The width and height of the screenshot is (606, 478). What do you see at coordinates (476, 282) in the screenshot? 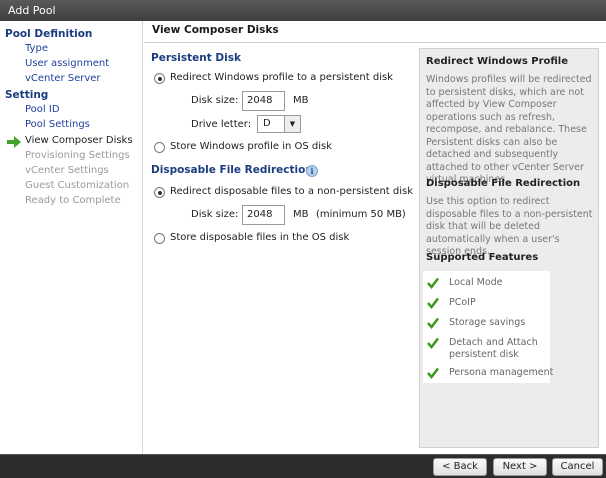
I see `feature-label: Local Mode` at bounding box center [476, 282].